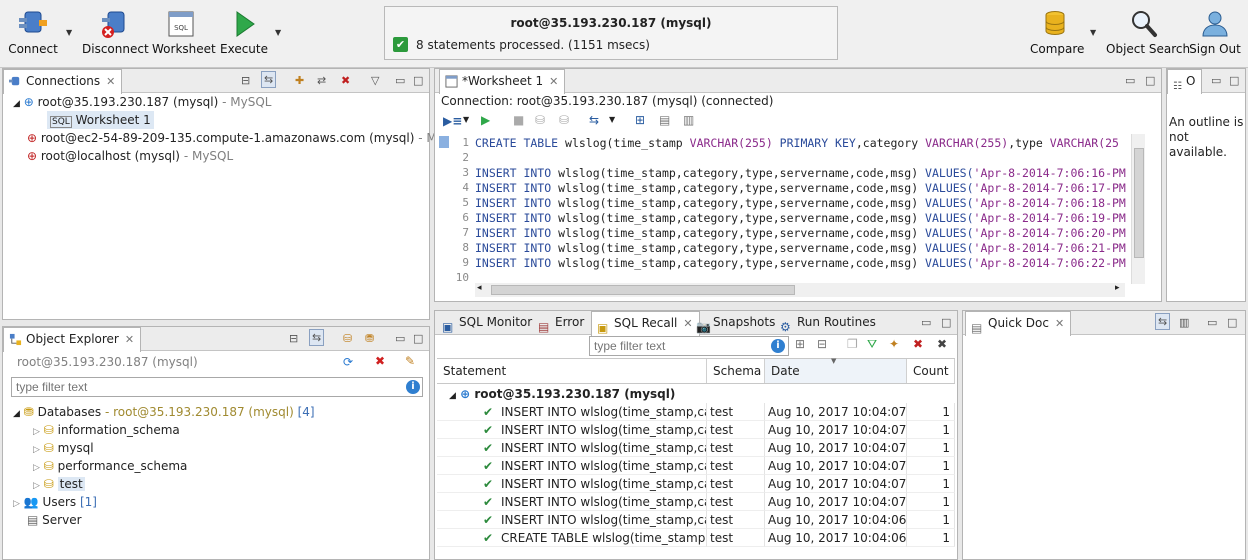 Image resolution: width=1248 pixels, height=560 pixels. What do you see at coordinates (217, 387) in the screenshot?
I see `object-filter-input` at bounding box center [217, 387].